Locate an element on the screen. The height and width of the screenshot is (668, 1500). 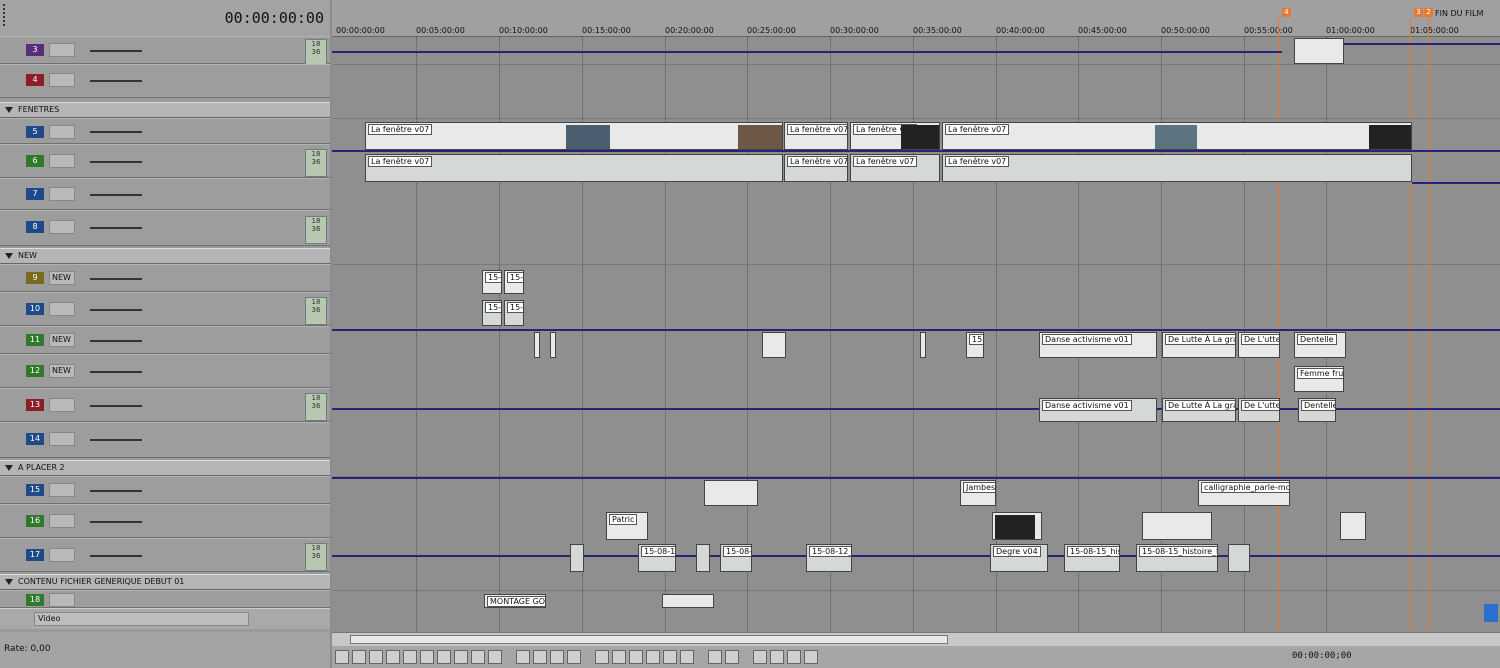
audio-clip: Dentelle is located at coordinates (1317, 410).